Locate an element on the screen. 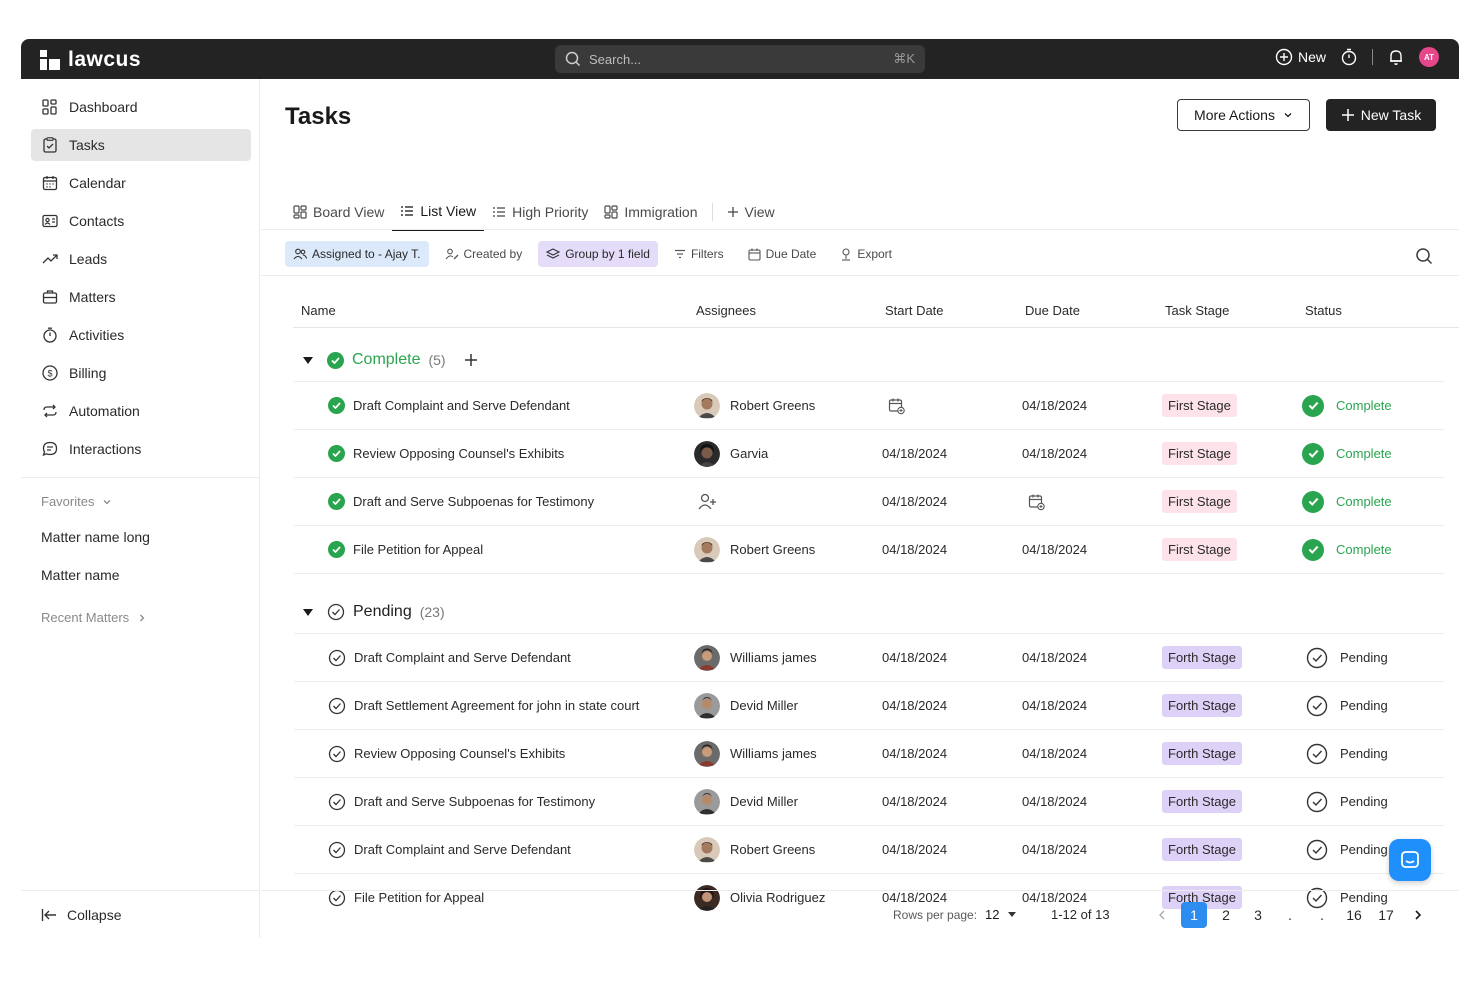 The image size is (1480, 987). due-date-cell is located at coordinates (1034, 501).